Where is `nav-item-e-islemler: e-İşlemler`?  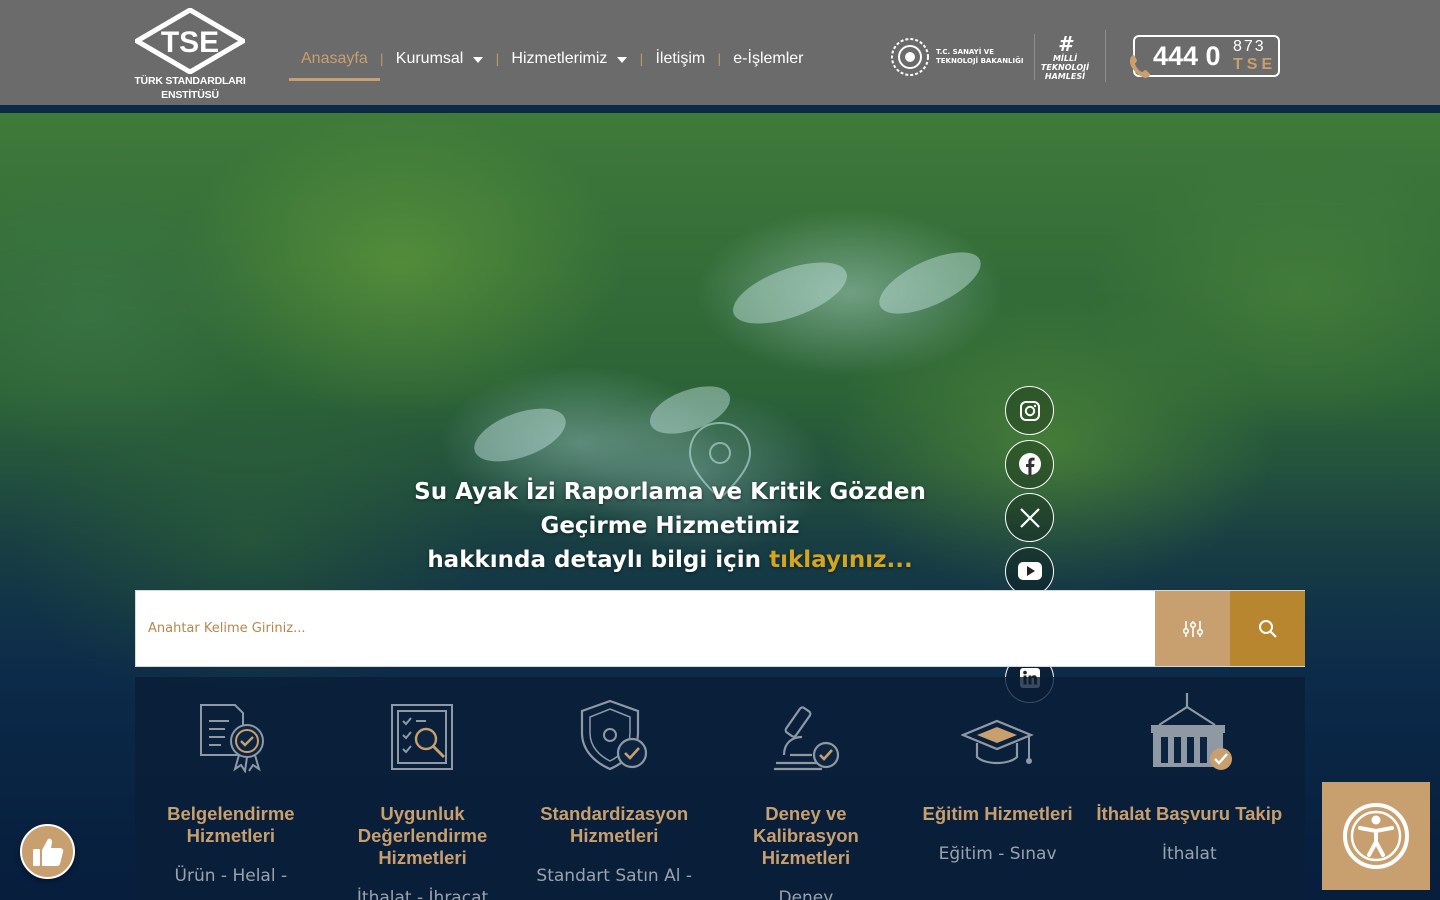 nav-item-e-islemler: e-İşlemler is located at coordinates (768, 59).